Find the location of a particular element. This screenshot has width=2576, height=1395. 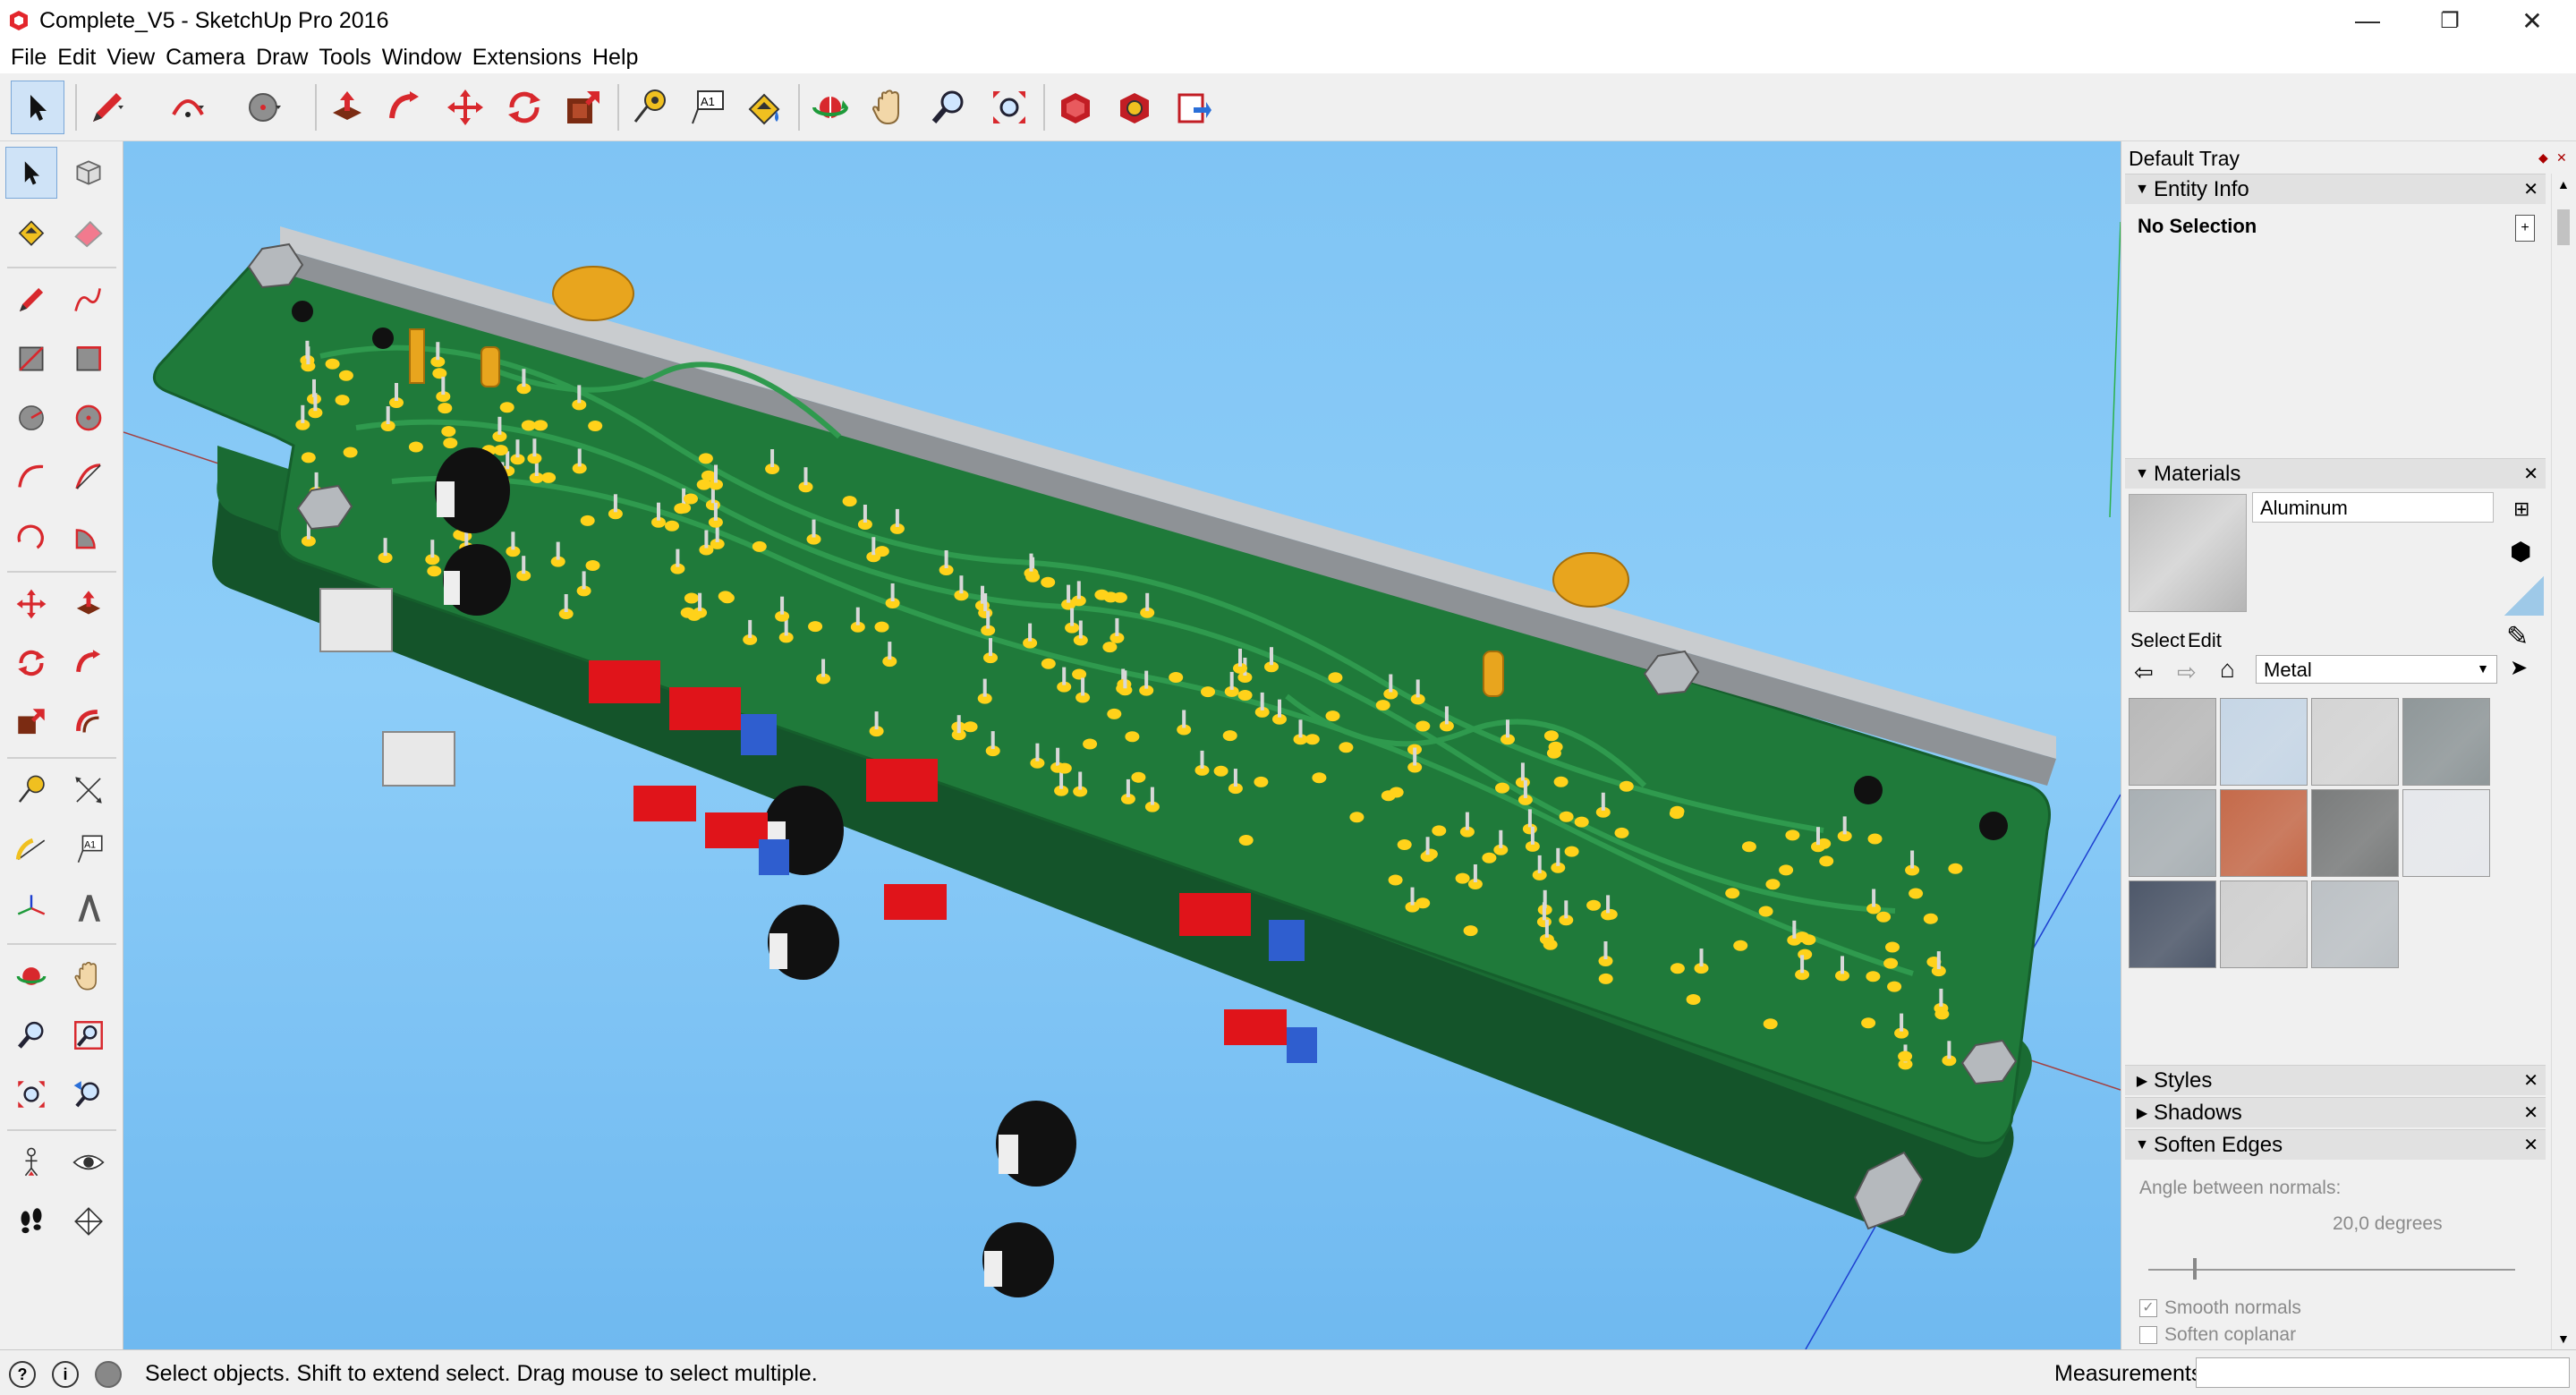

3d-text-tool is located at coordinates (89, 908).